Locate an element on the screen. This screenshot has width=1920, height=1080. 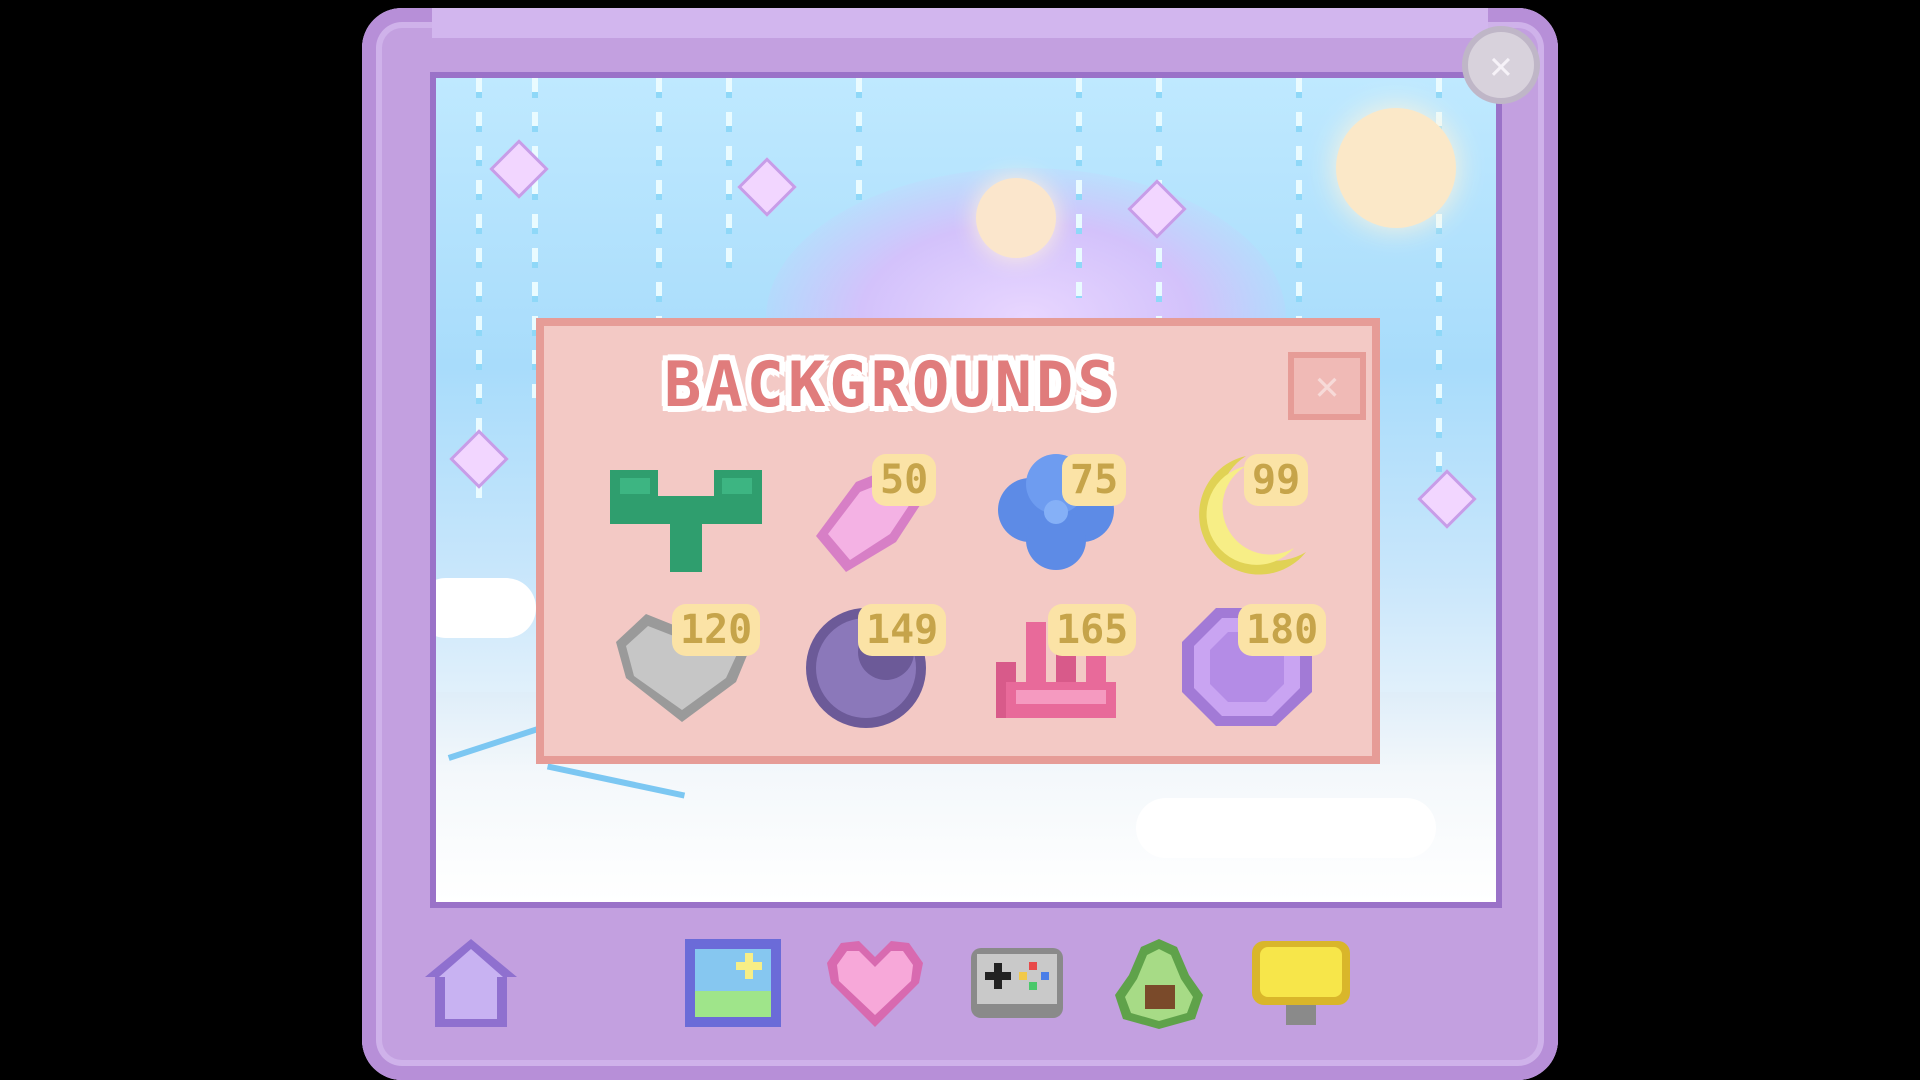
price-badge: 50 is located at coordinates (904, 480).